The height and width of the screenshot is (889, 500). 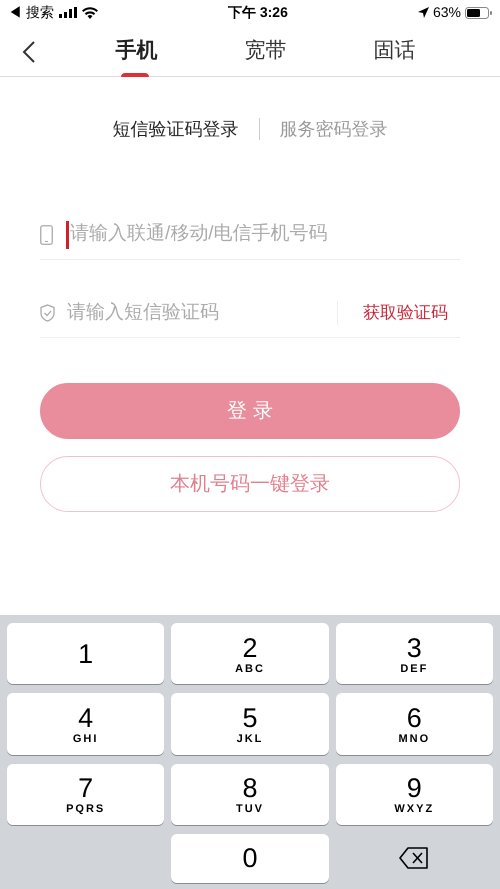 I want to click on back-to-app-link: ◀ 搜索, so click(x=31, y=12).